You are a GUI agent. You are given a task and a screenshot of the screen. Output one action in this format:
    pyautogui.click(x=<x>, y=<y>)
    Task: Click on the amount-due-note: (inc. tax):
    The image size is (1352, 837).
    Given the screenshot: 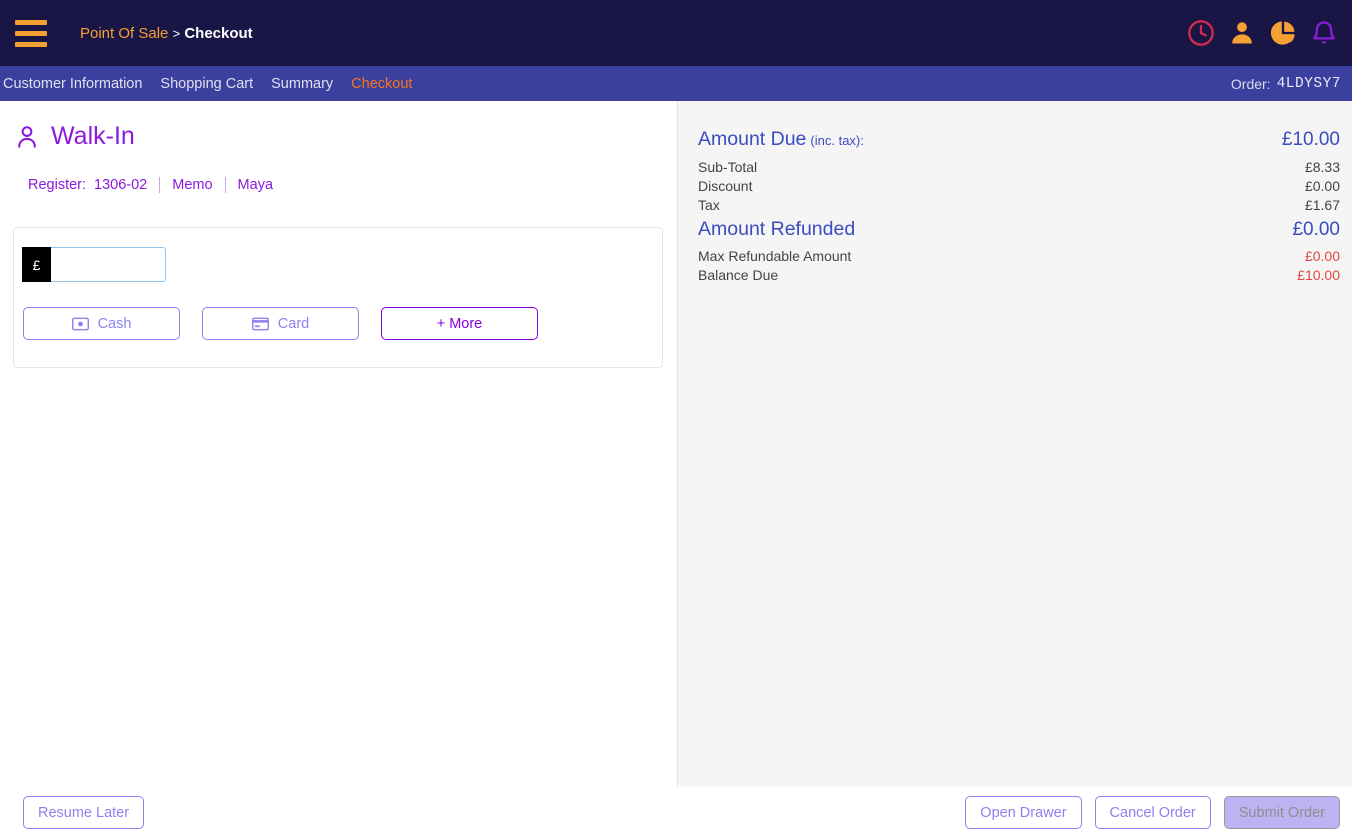 What is the action you would take?
    pyautogui.click(x=837, y=140)
    